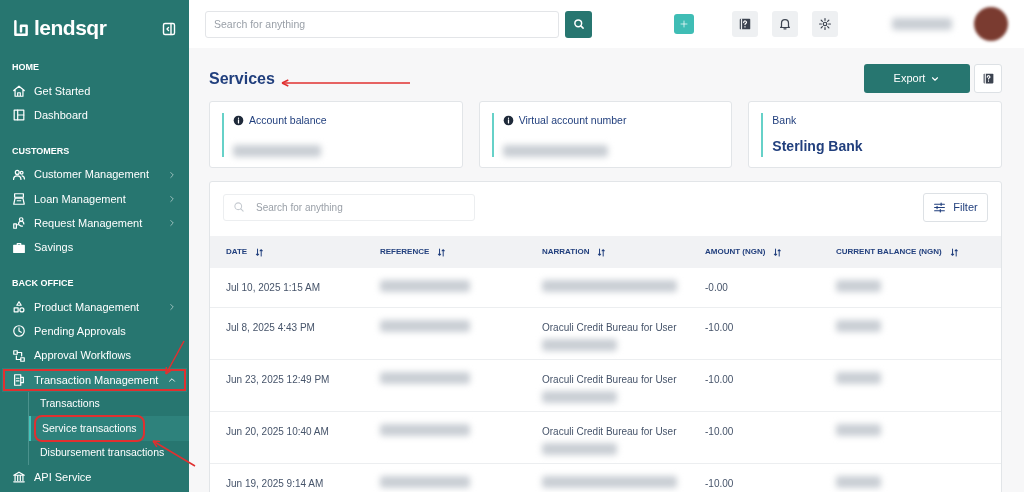 This screenshot has width=1024, height=492. I want to click on table-cell: Jun 23, 2025 12:49 PM, so click(287, 386).